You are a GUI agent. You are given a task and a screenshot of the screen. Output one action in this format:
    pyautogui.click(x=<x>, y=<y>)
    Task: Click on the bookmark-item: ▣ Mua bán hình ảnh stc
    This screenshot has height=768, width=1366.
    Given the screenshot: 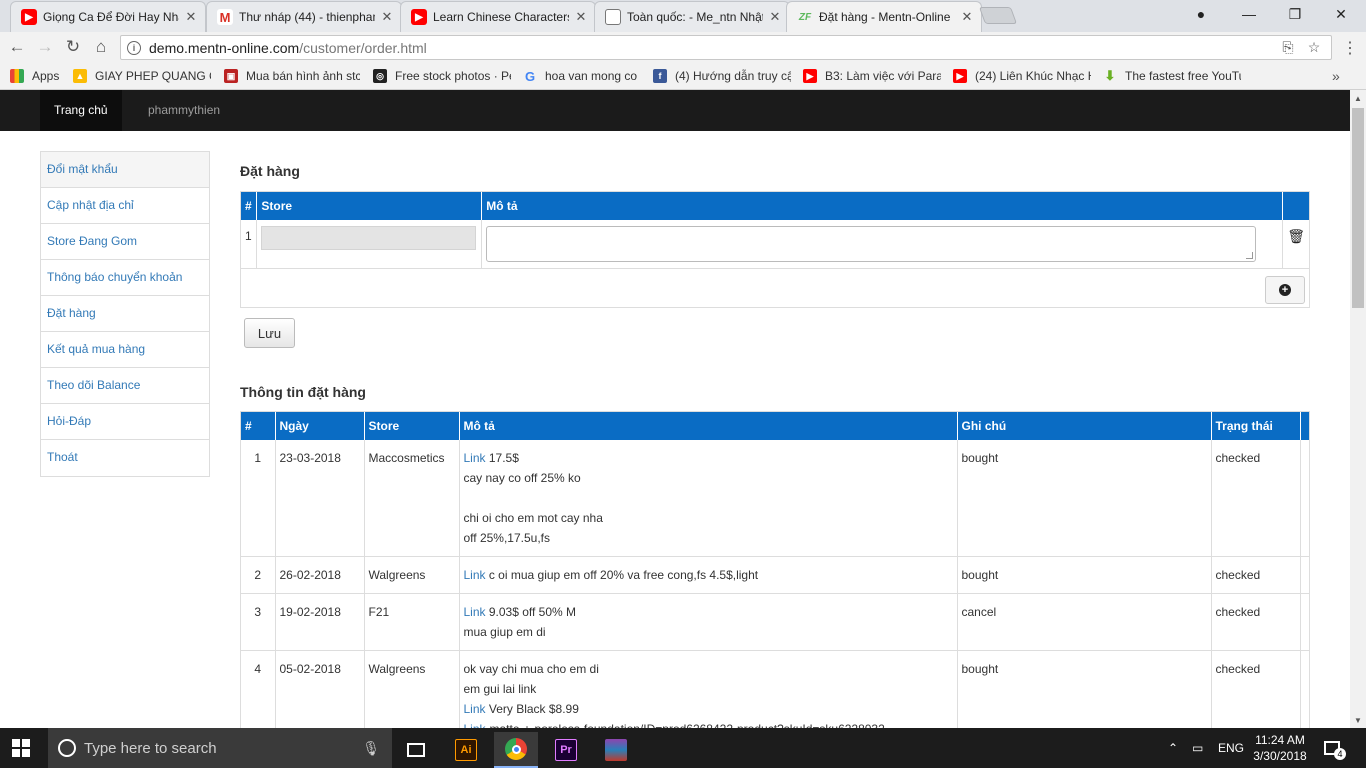 What is the action you would take?
    pyautogui.click(x=292, y=76)
    